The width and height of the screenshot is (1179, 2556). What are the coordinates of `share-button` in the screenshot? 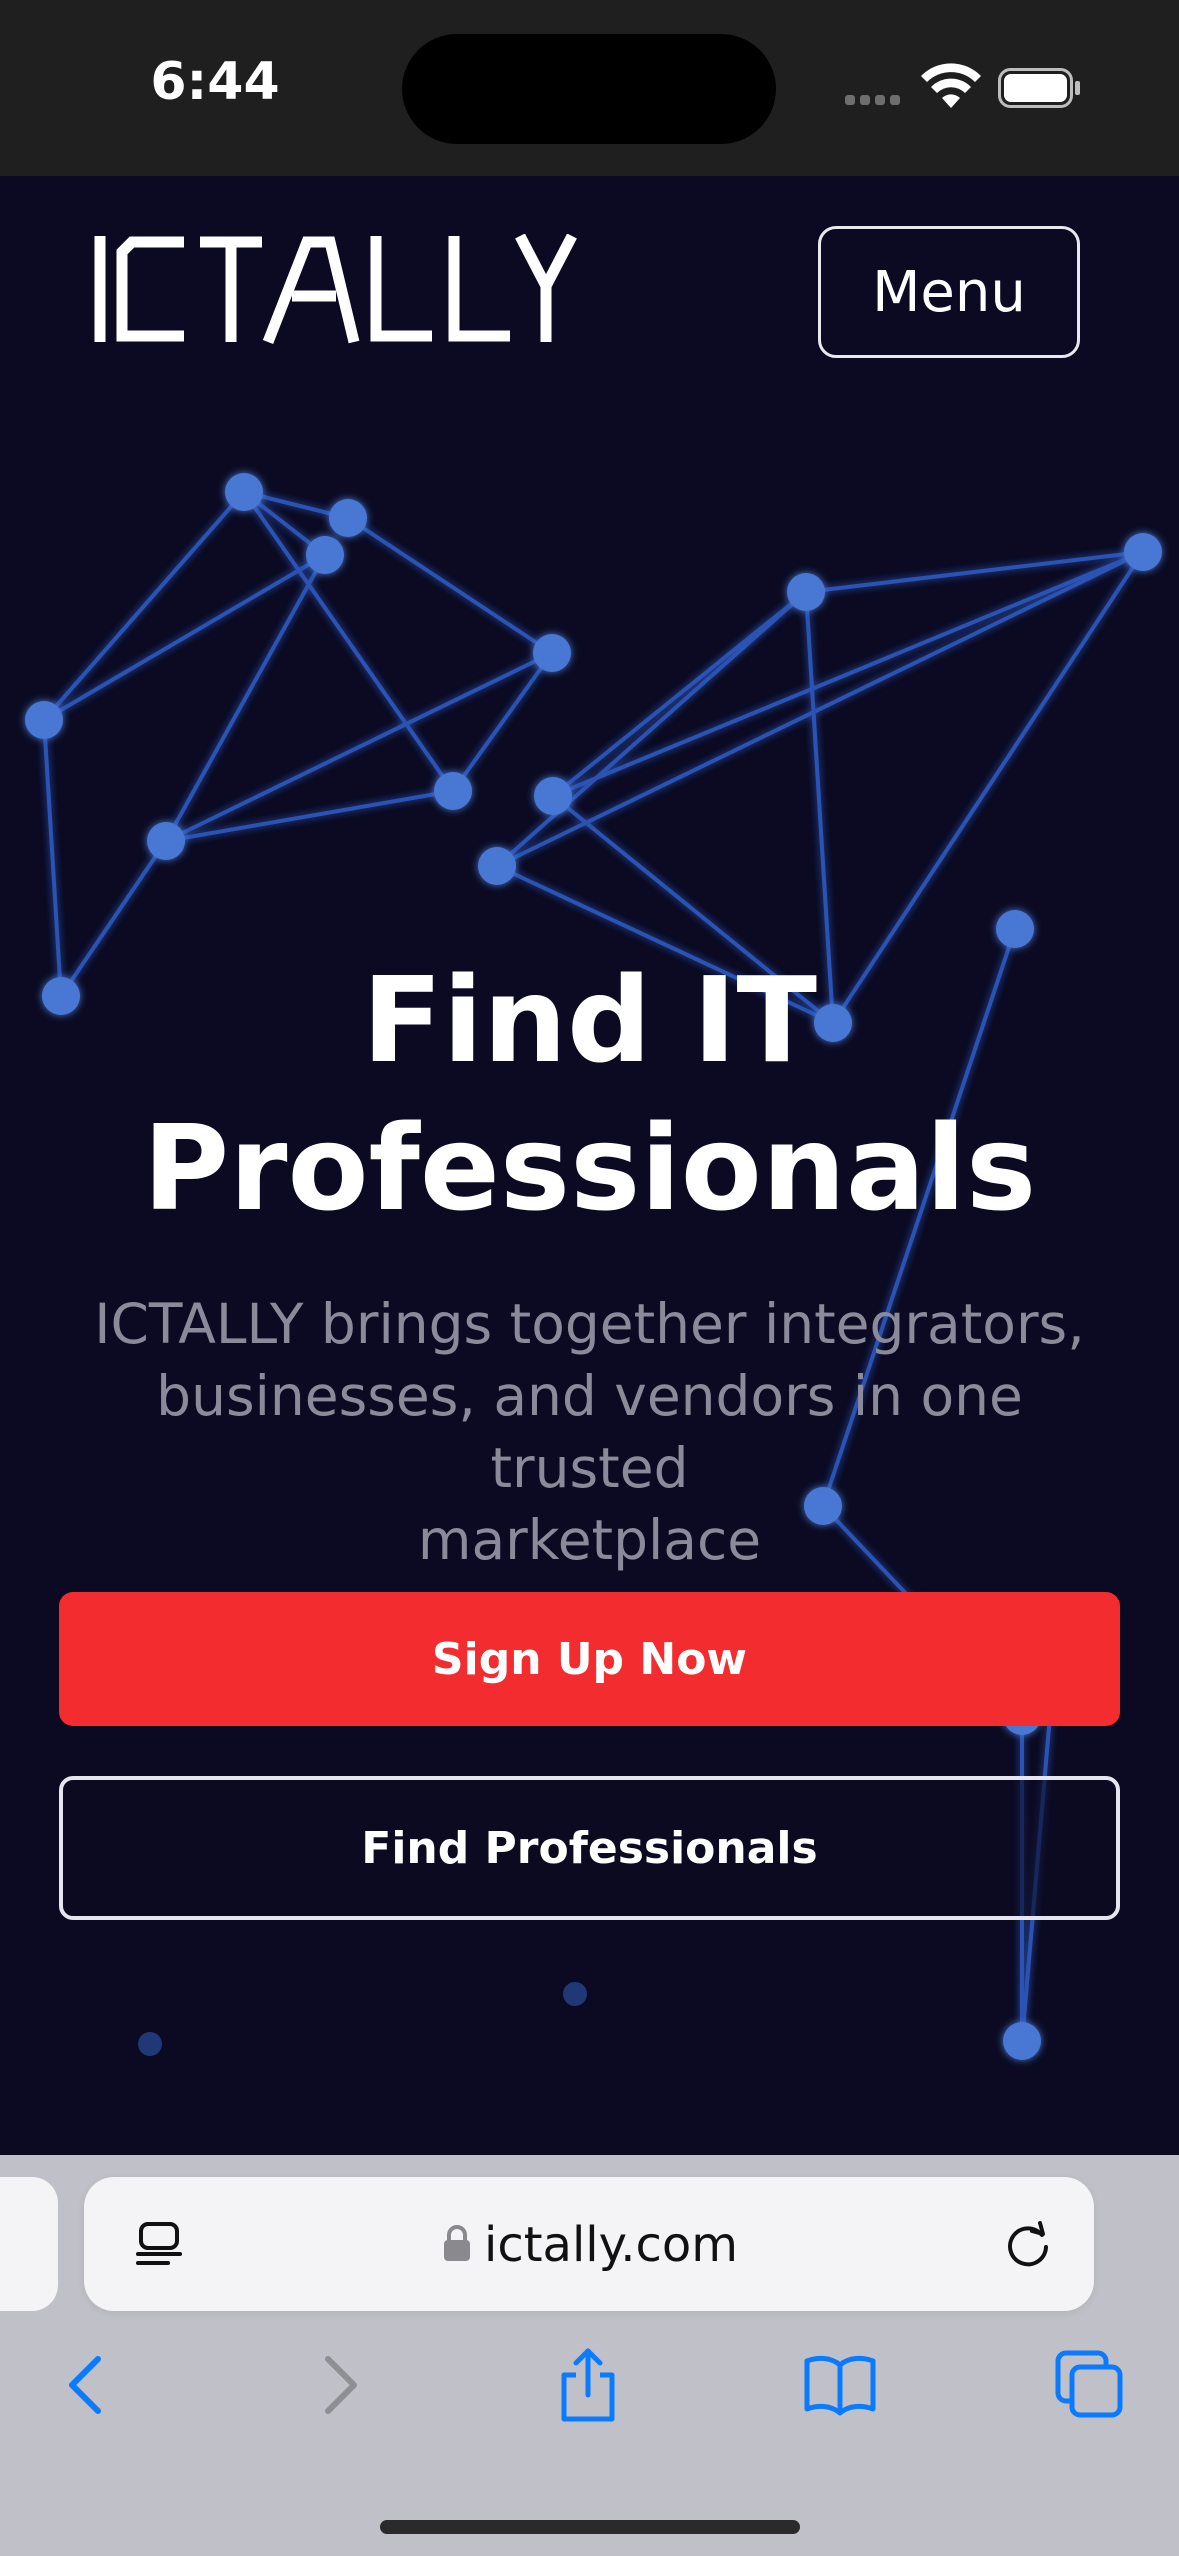 It's located at (588, 2385).